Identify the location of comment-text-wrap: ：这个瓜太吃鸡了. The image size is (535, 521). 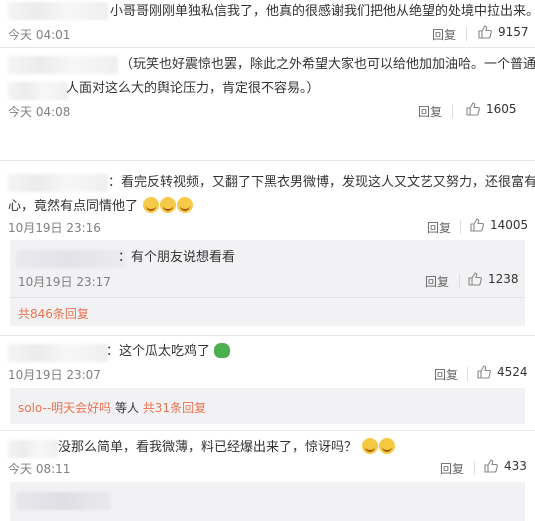
(168, 352).